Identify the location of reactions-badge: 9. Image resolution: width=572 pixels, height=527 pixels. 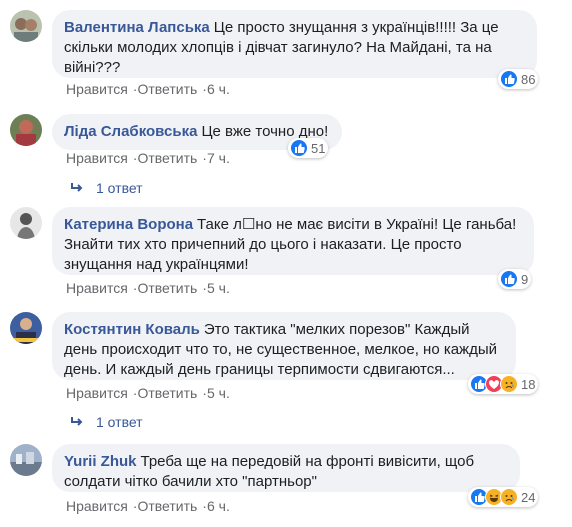
(515, 279).